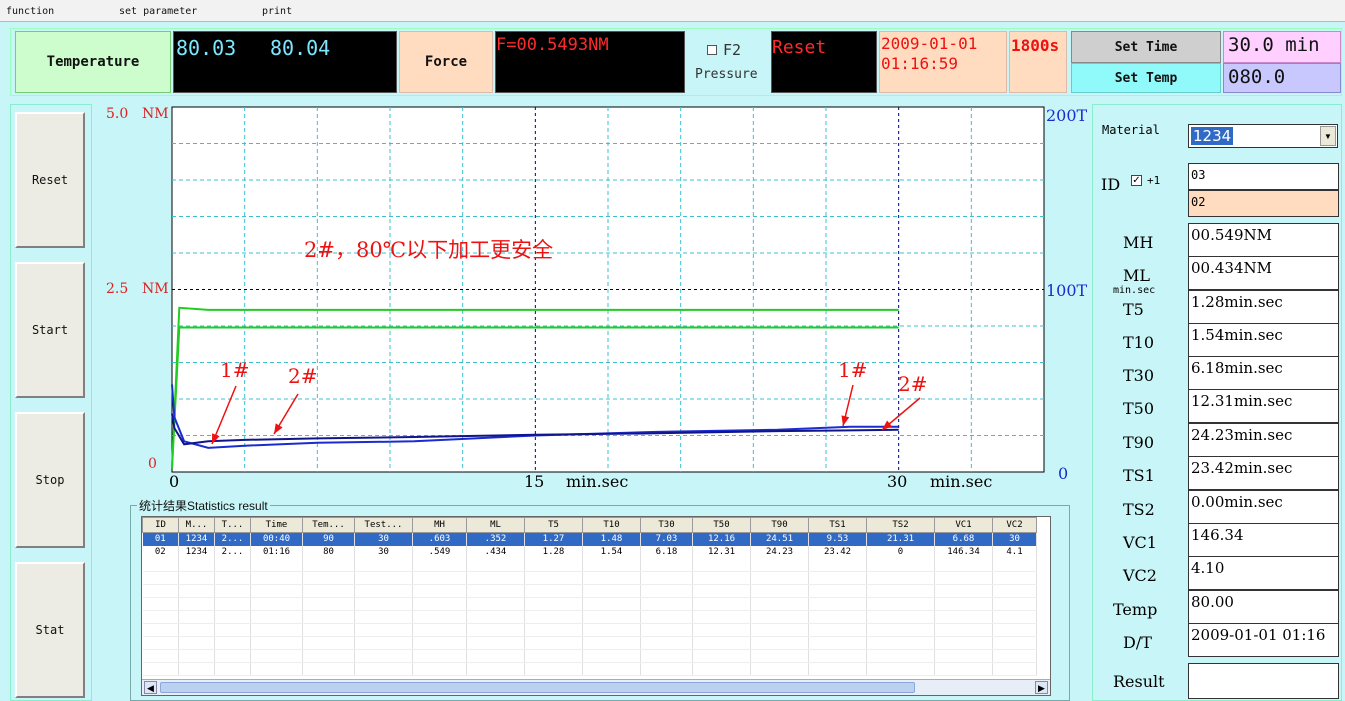 This screenshot has width=1345, height=701. What do you see at coordinates (150, 687) in the screenshot?
I see `scroll-left-arrow-icon: ◀` at bounding box center [150, 687].